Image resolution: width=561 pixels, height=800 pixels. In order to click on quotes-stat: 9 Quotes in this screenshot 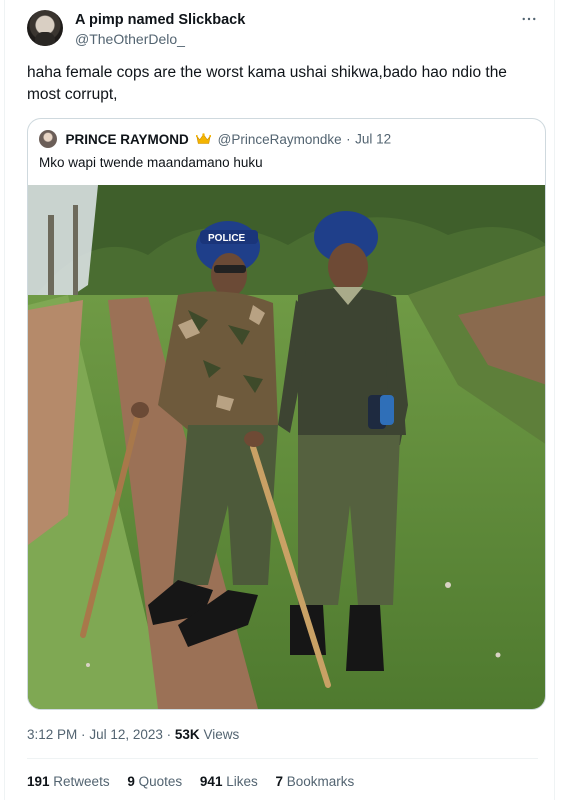, I will do `click(156, 781)`.